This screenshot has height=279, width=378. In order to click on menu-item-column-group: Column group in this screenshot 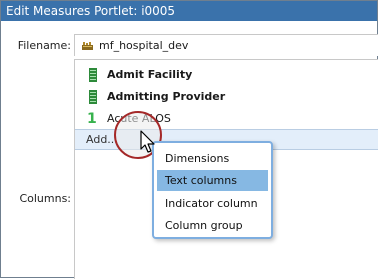, I will do `click(212, 225)`.